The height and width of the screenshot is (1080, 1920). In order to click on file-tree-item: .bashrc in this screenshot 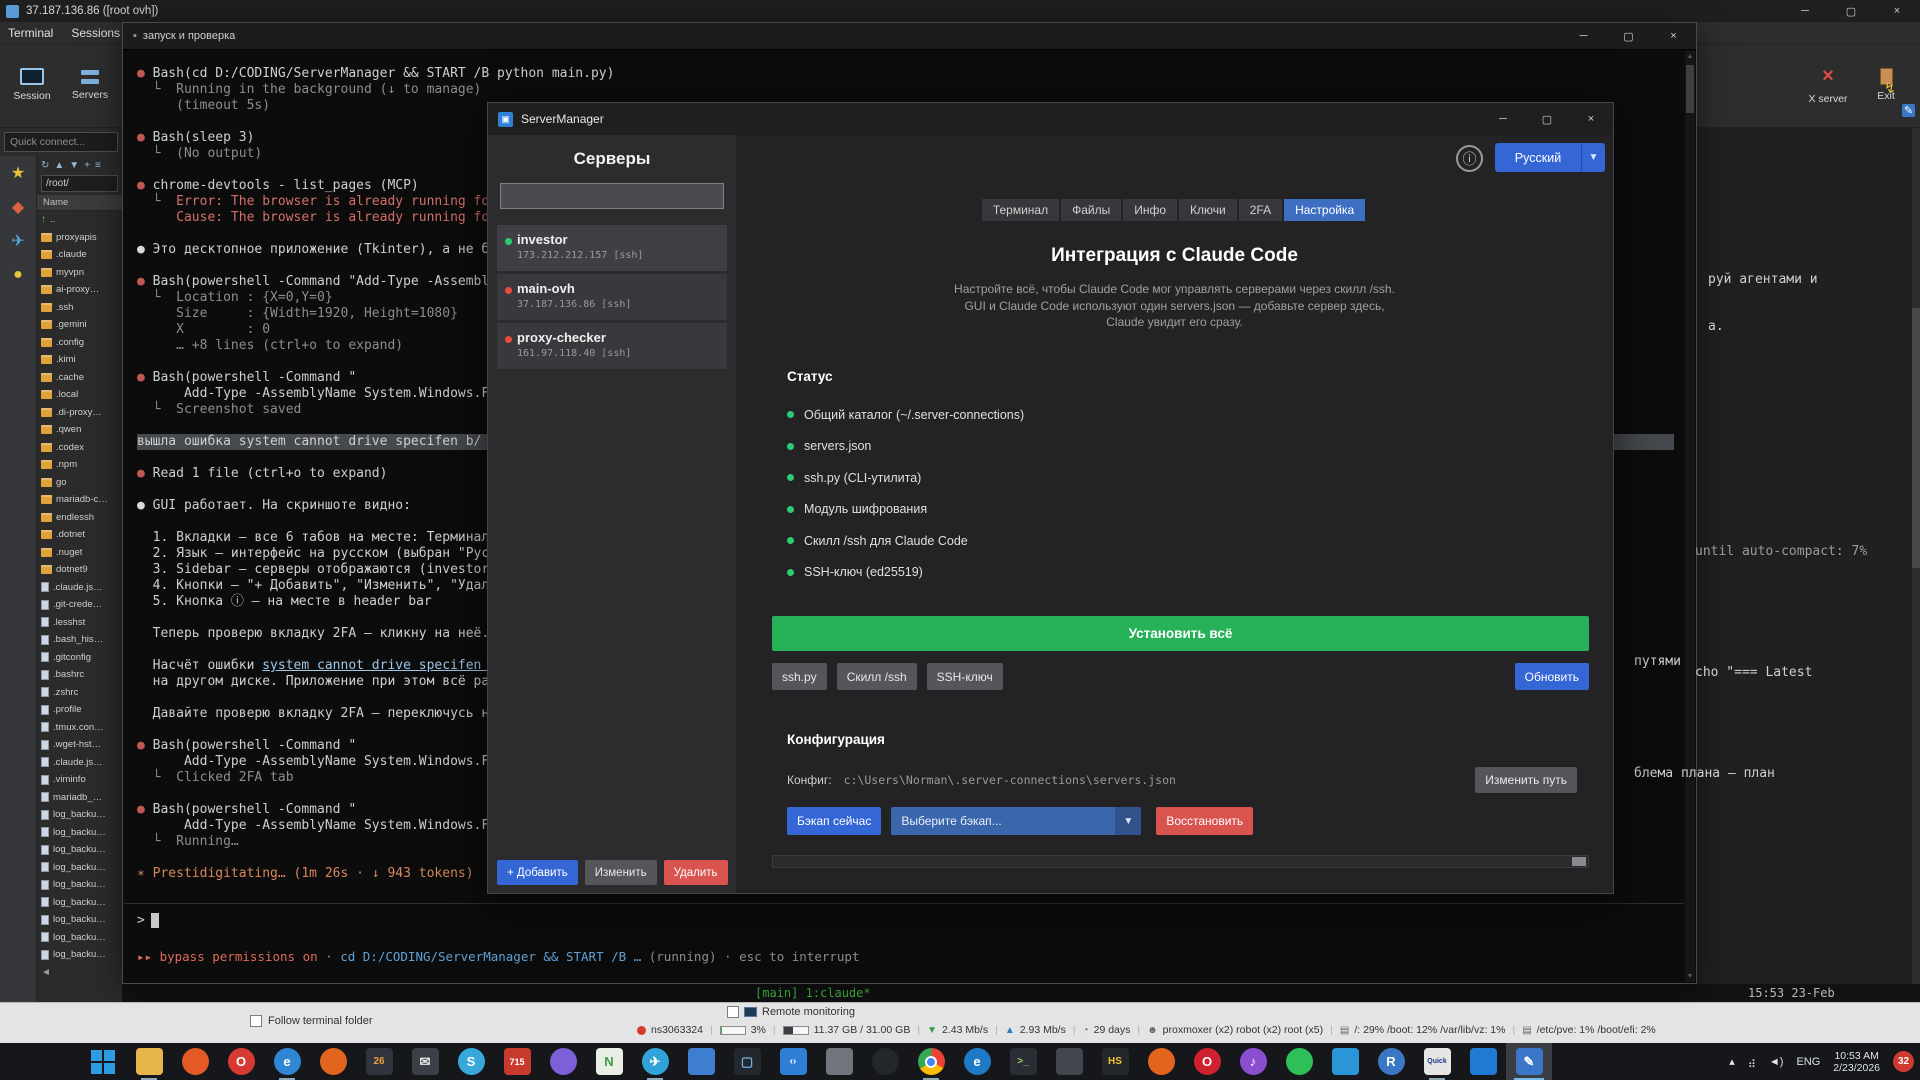, I will do `click(79, 675)`.